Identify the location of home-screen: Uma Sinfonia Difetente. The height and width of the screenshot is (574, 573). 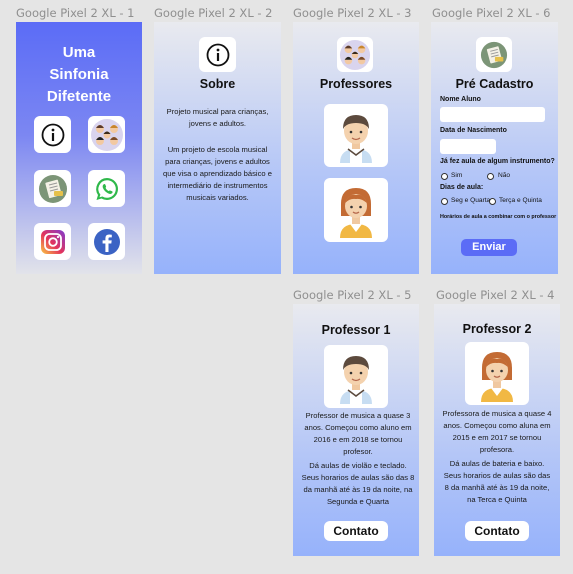
(79, 148).